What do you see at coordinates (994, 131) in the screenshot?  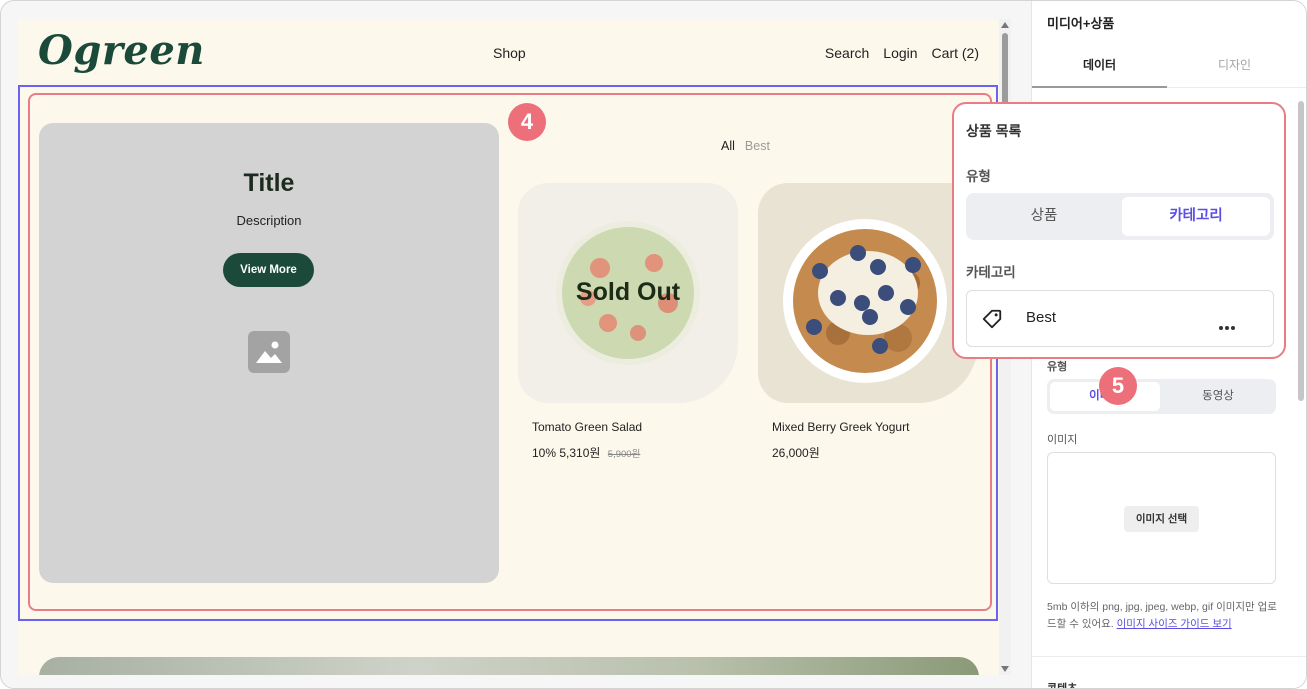 I see `product-list-title: 상품 목록` at bounding box center [994, 131].